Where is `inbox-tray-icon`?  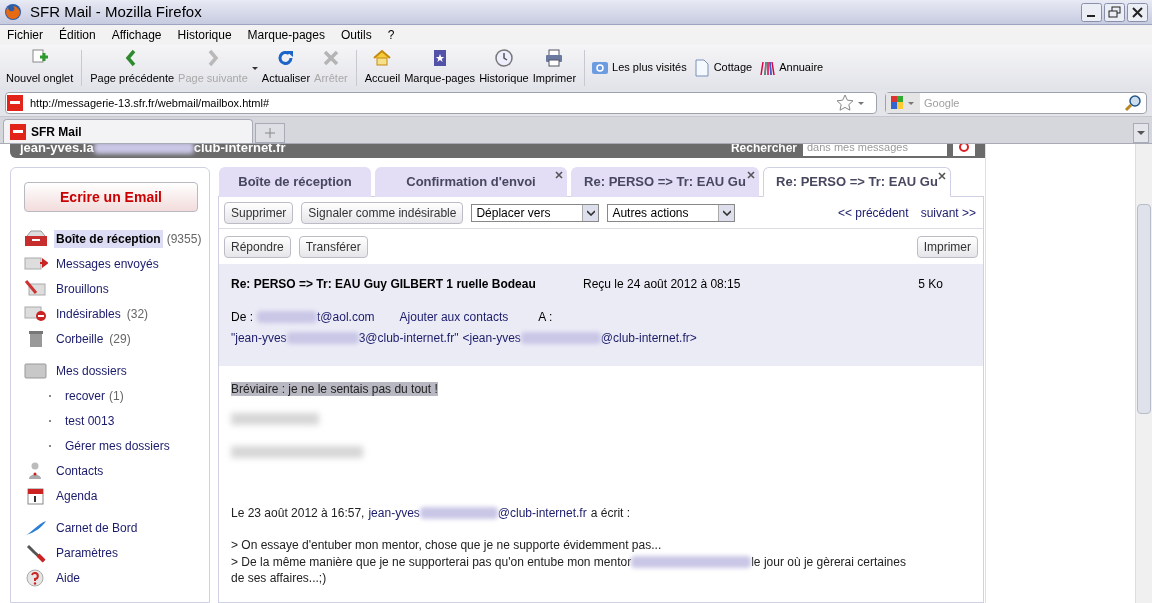
inbox-tray-icon is located at coordinates (36, 238).